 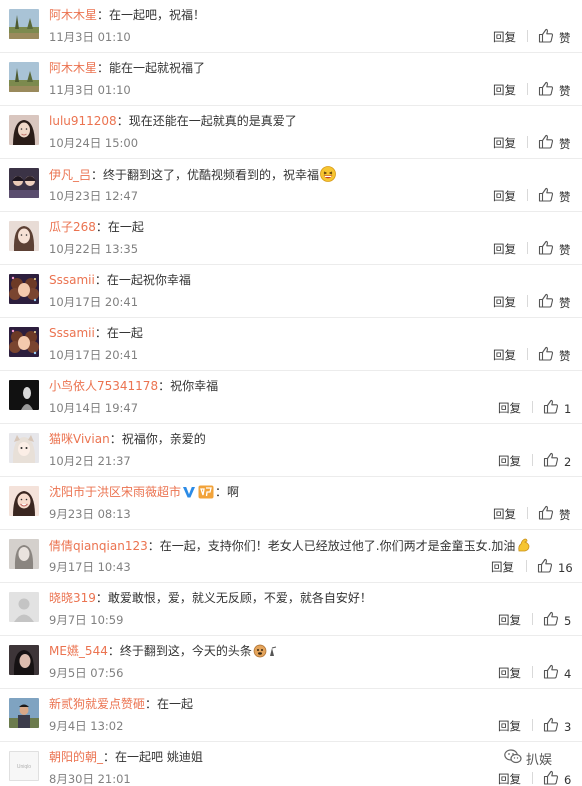 I want to click on verified-v-icon, so click(x=189, y=494).